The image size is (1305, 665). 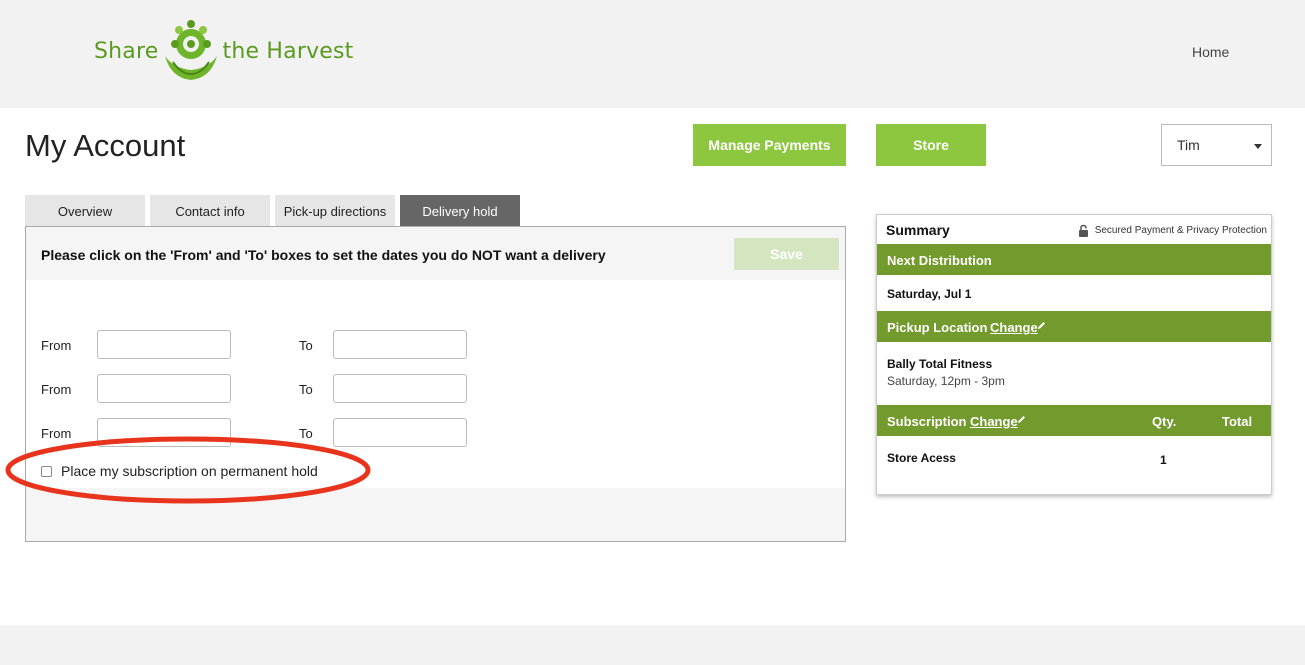 I want to click on pickup-location-name: Bally Total Fitness, so click(x=940, y=364).